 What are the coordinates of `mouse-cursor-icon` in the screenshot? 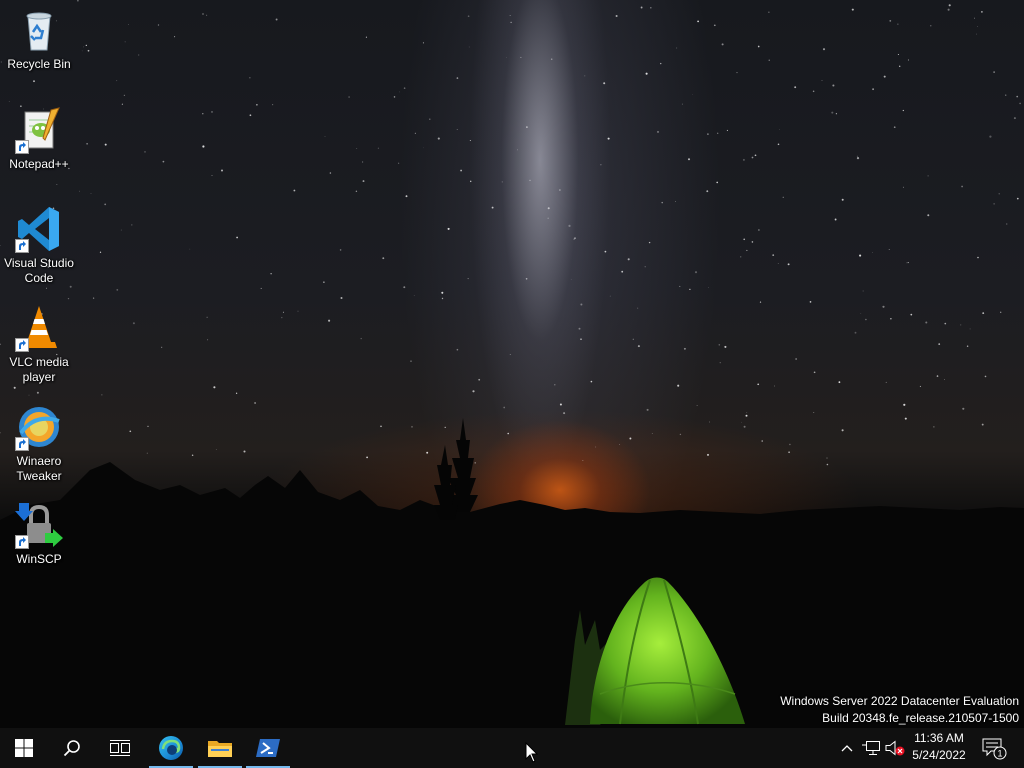 It's located at (532, 752).